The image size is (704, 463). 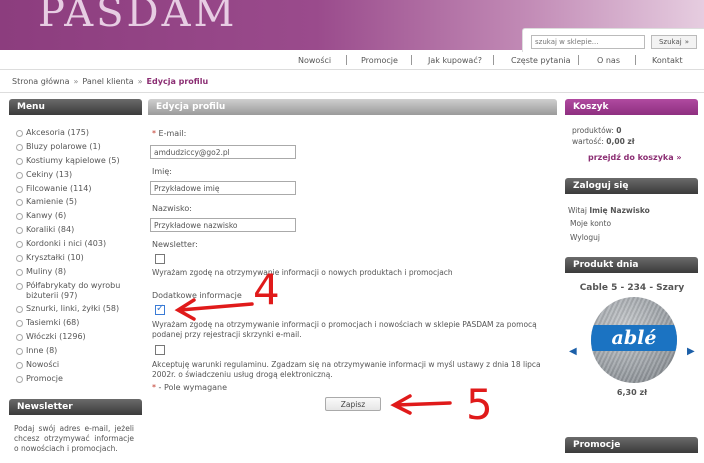 I want to click on product-price: 6,30 zł, so click(x=632, y=392).